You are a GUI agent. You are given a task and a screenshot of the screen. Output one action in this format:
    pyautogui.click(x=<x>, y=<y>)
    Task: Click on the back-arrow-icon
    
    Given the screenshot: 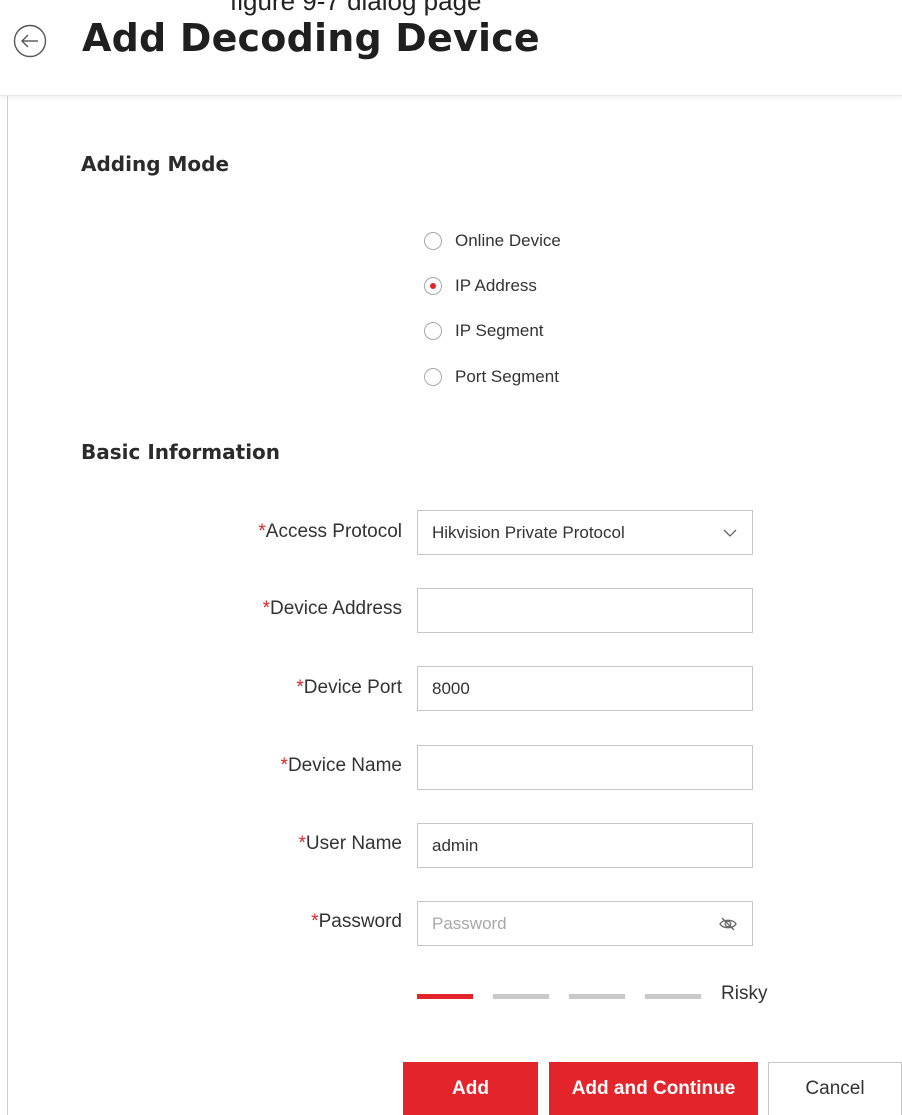 What is the action you would take?
    pyautogui.click(x=30, y=41)
    